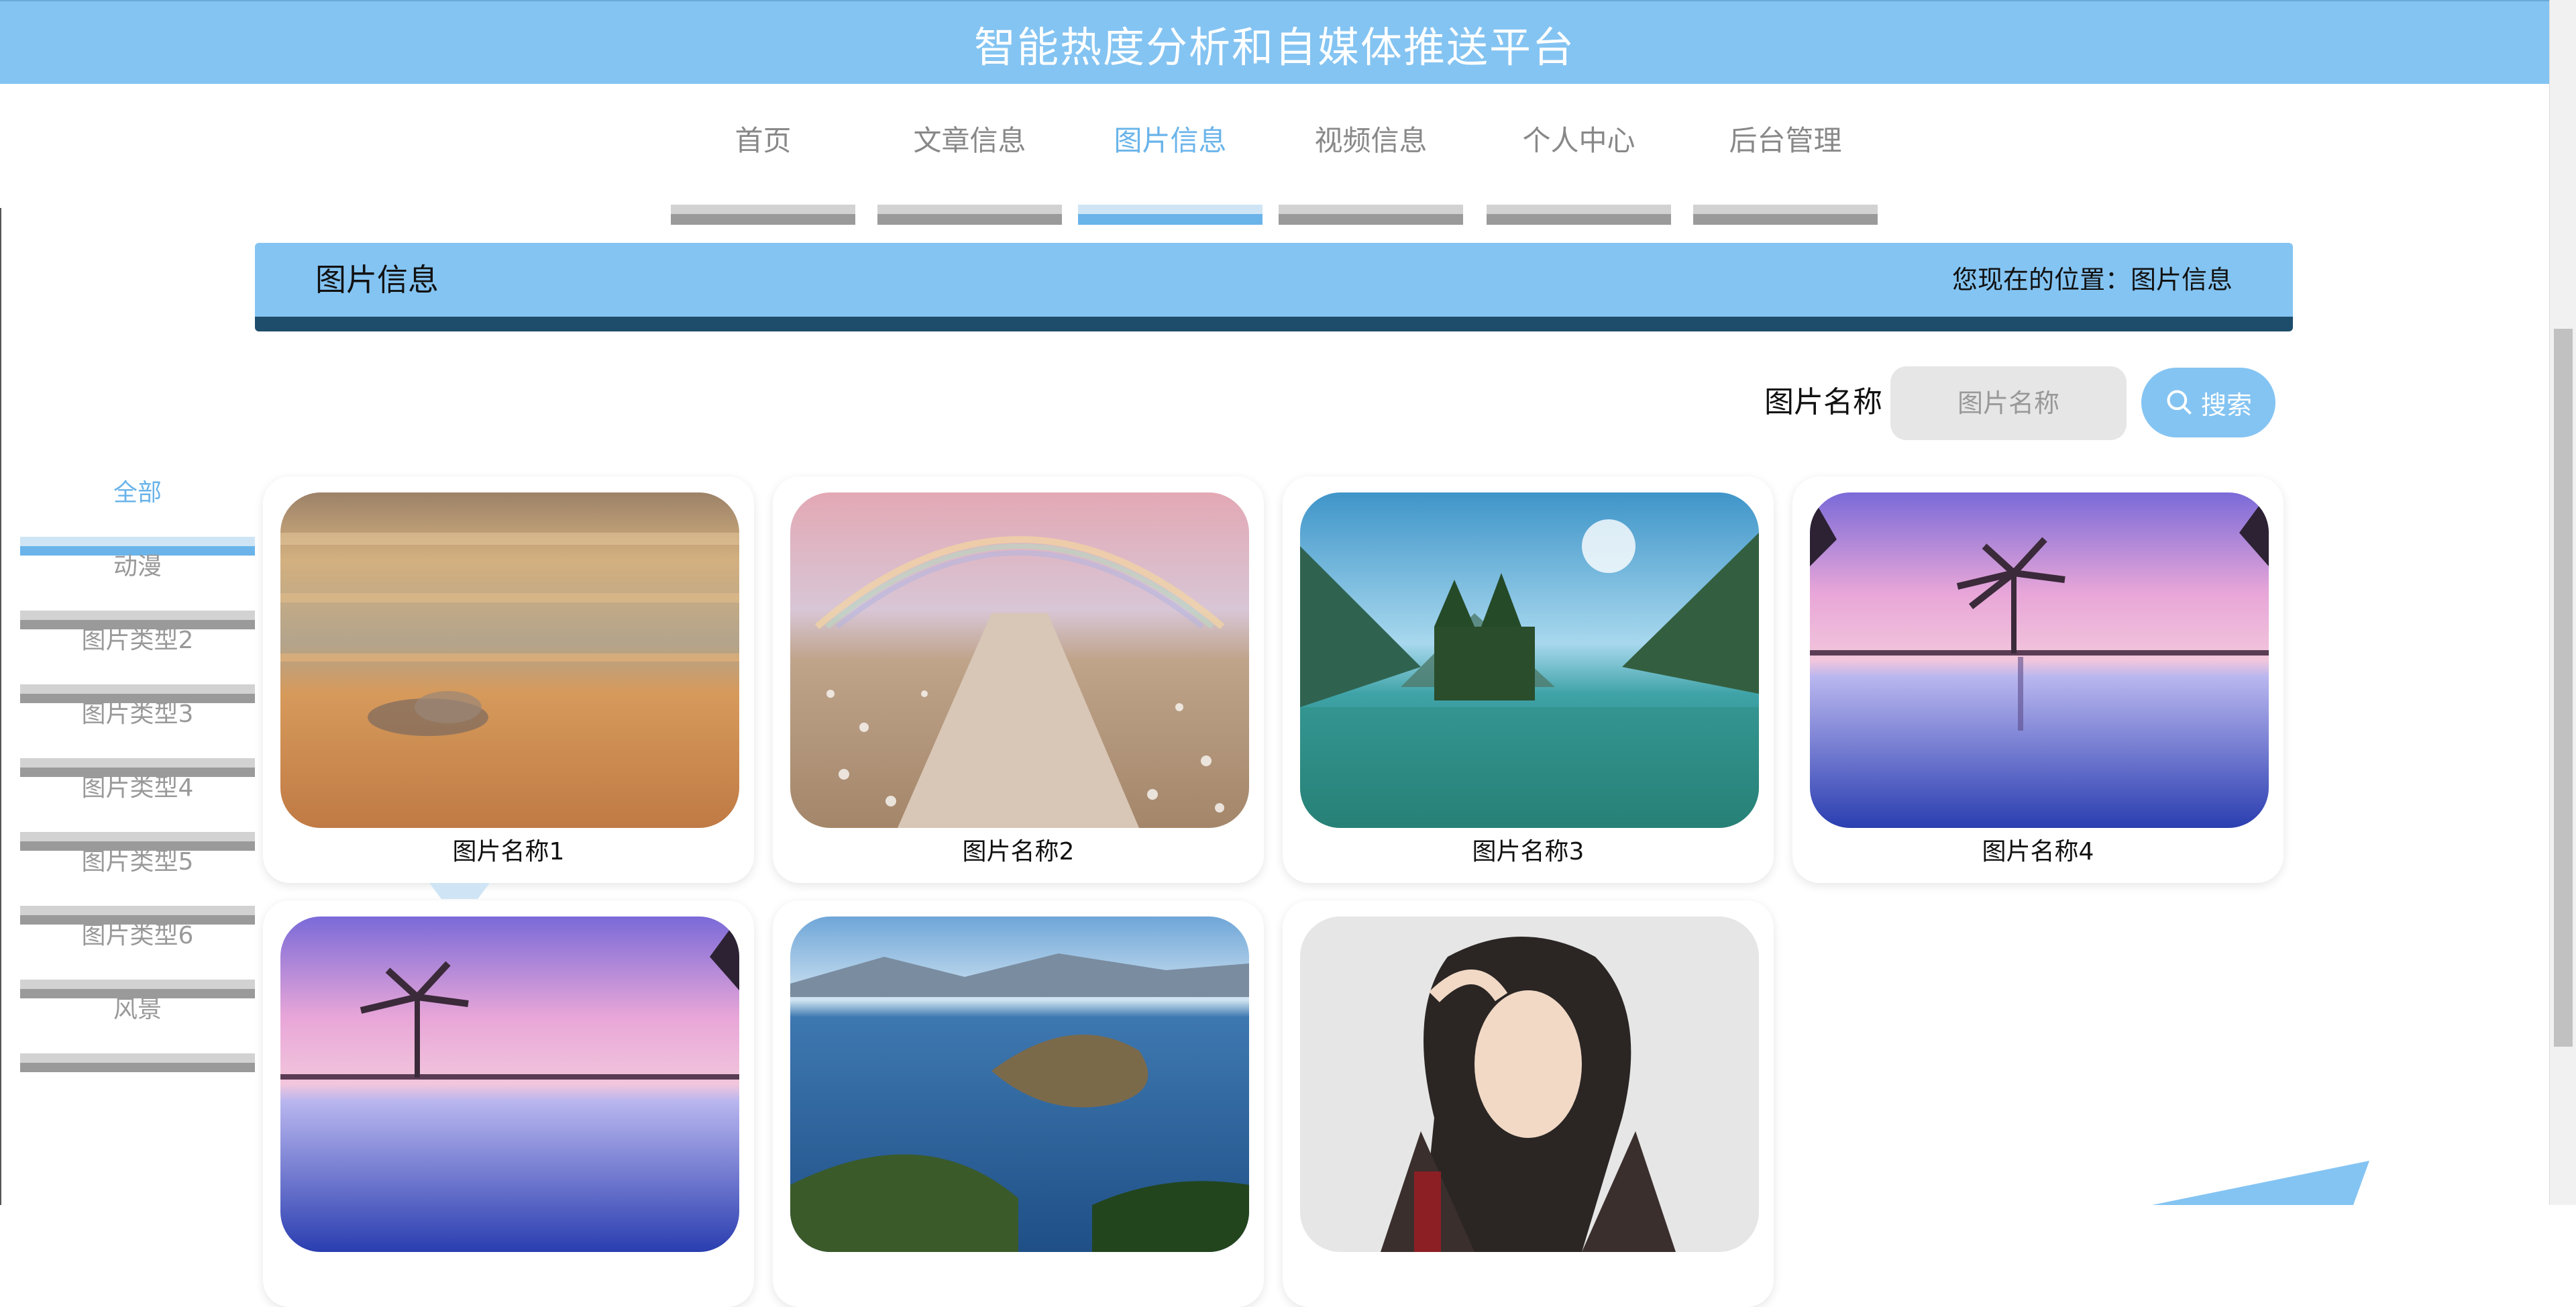  What do you see at coordinates (137, 493) in the screenshot?
I see `category-item-label: 全部` at bounding box center [137, 493].